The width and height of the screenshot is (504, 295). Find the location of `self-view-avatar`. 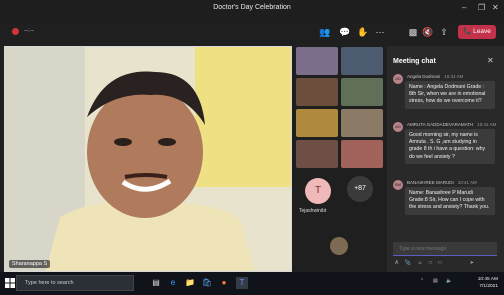

self-view-avatar is located at coordinates (339, 246).